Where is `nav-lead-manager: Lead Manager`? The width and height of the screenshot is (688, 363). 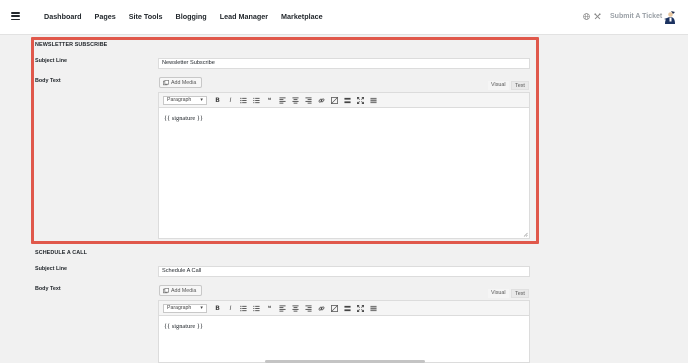
nav-lead-manager: Lead Manager is located at coordinates (244, 16).